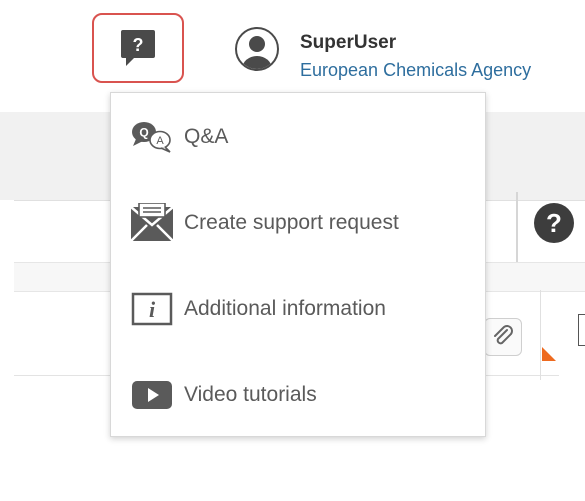 The width and height of the screenshot is (585, 501). What do you see at coordinates (291, 222) in the screenshot?
I see `menu-item-label: Create support request` at bounding box center [291, 222].